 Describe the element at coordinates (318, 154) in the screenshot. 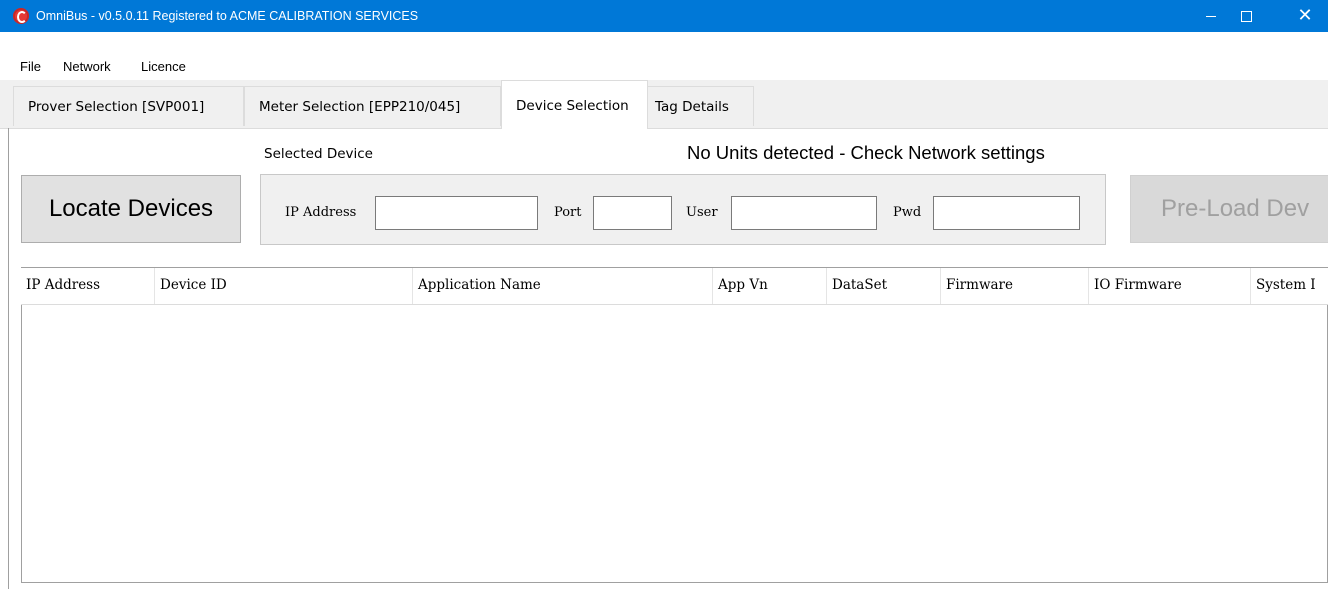

I see `selected-device-label: Selected Device` at that location.